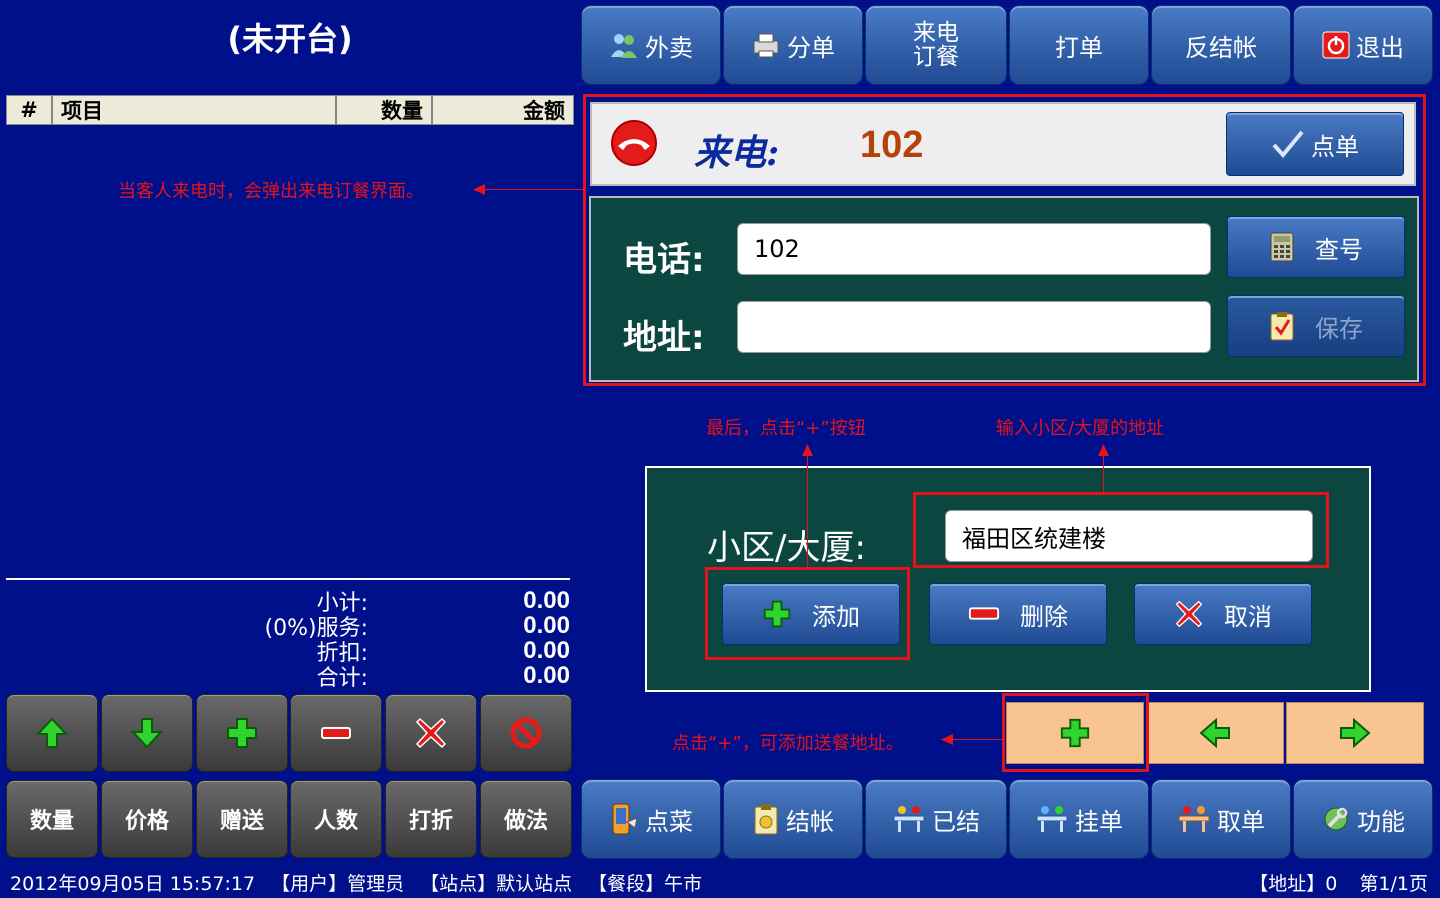  Describe the element at coordinates (1282, 326) in the screenshot. I see `clipboard-check-icon` at that location.